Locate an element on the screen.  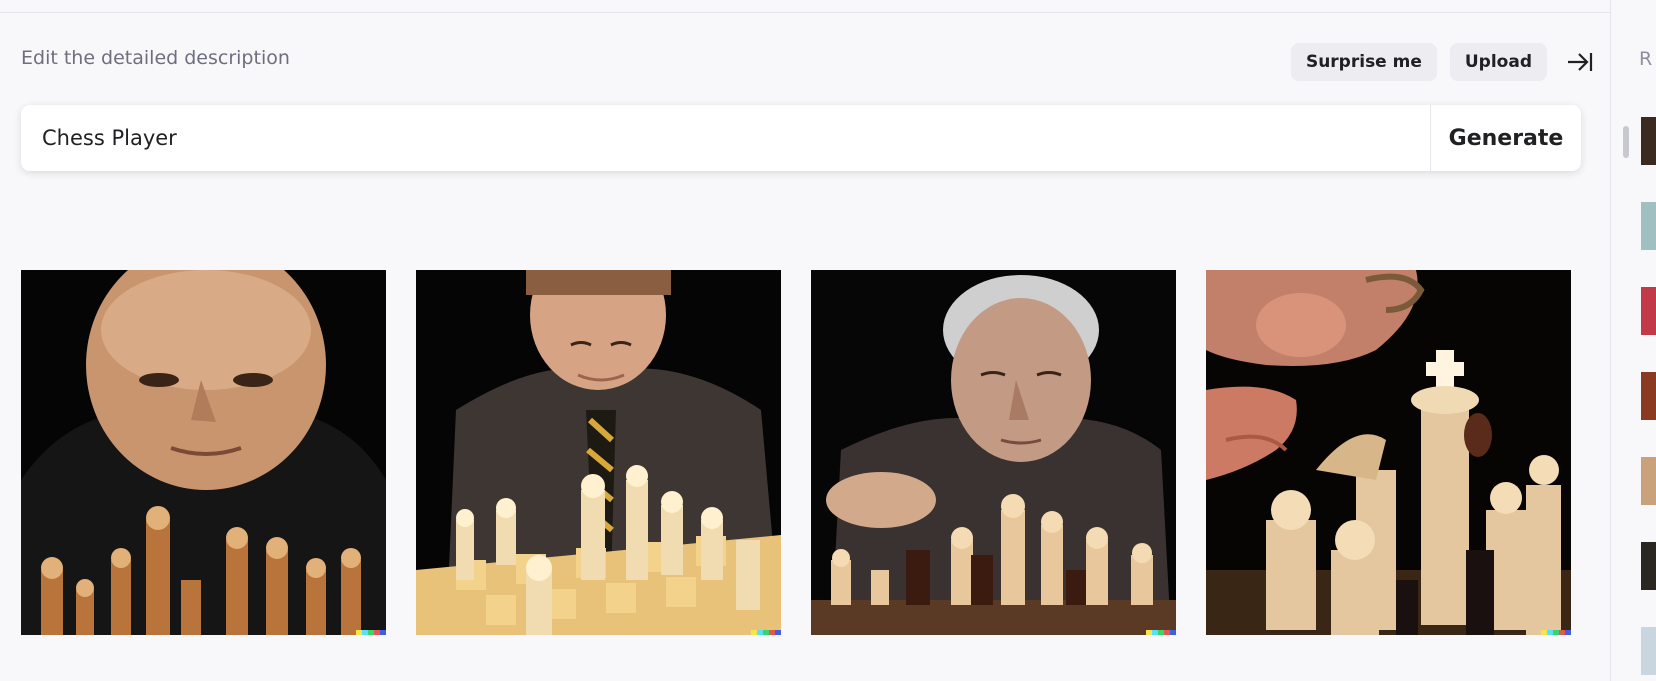
editor-actions: Surprise me Upload is located at coordinates (1445, 62).